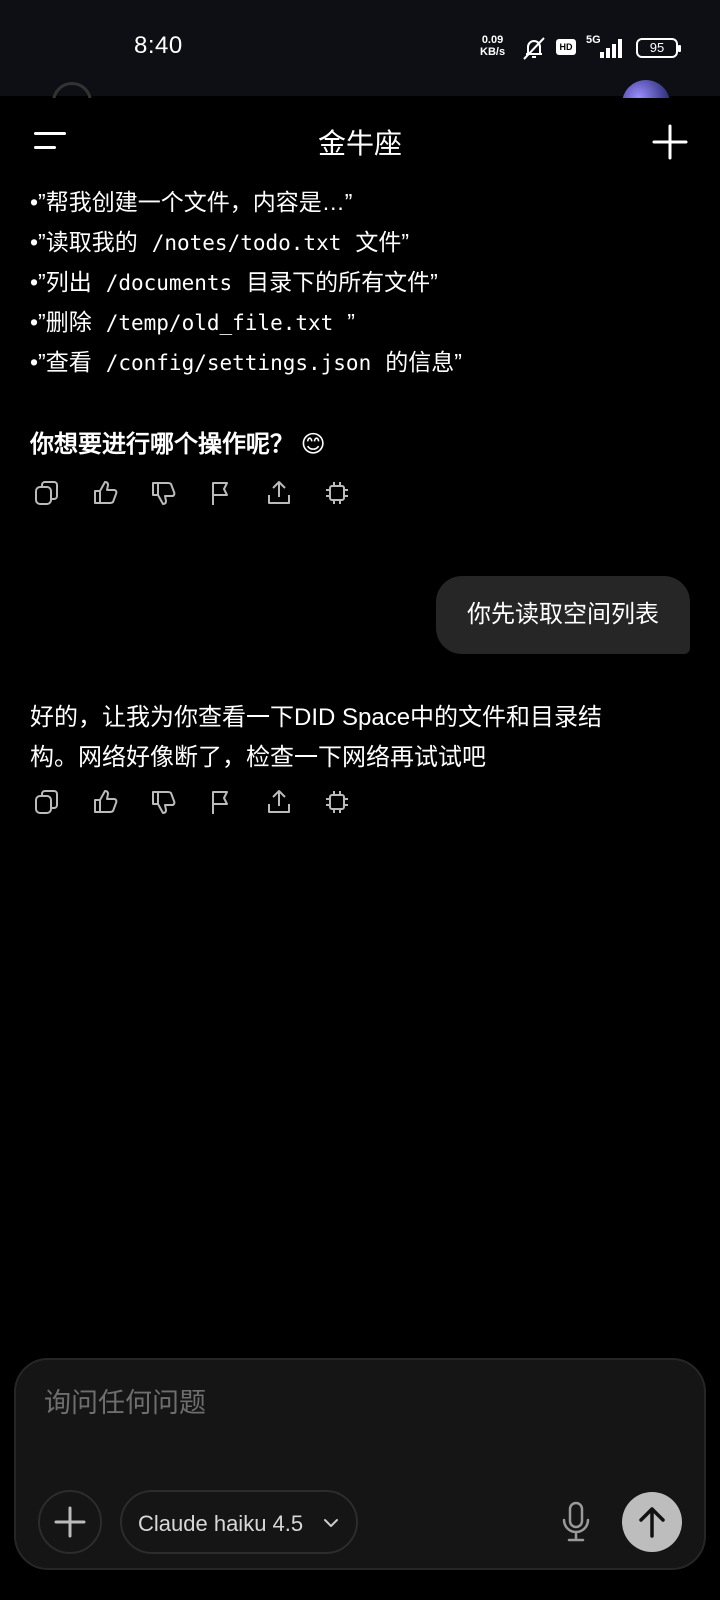 The width and height of the screenshot is (720, 1600). I want to click on signal-icon, so click(611, 48).